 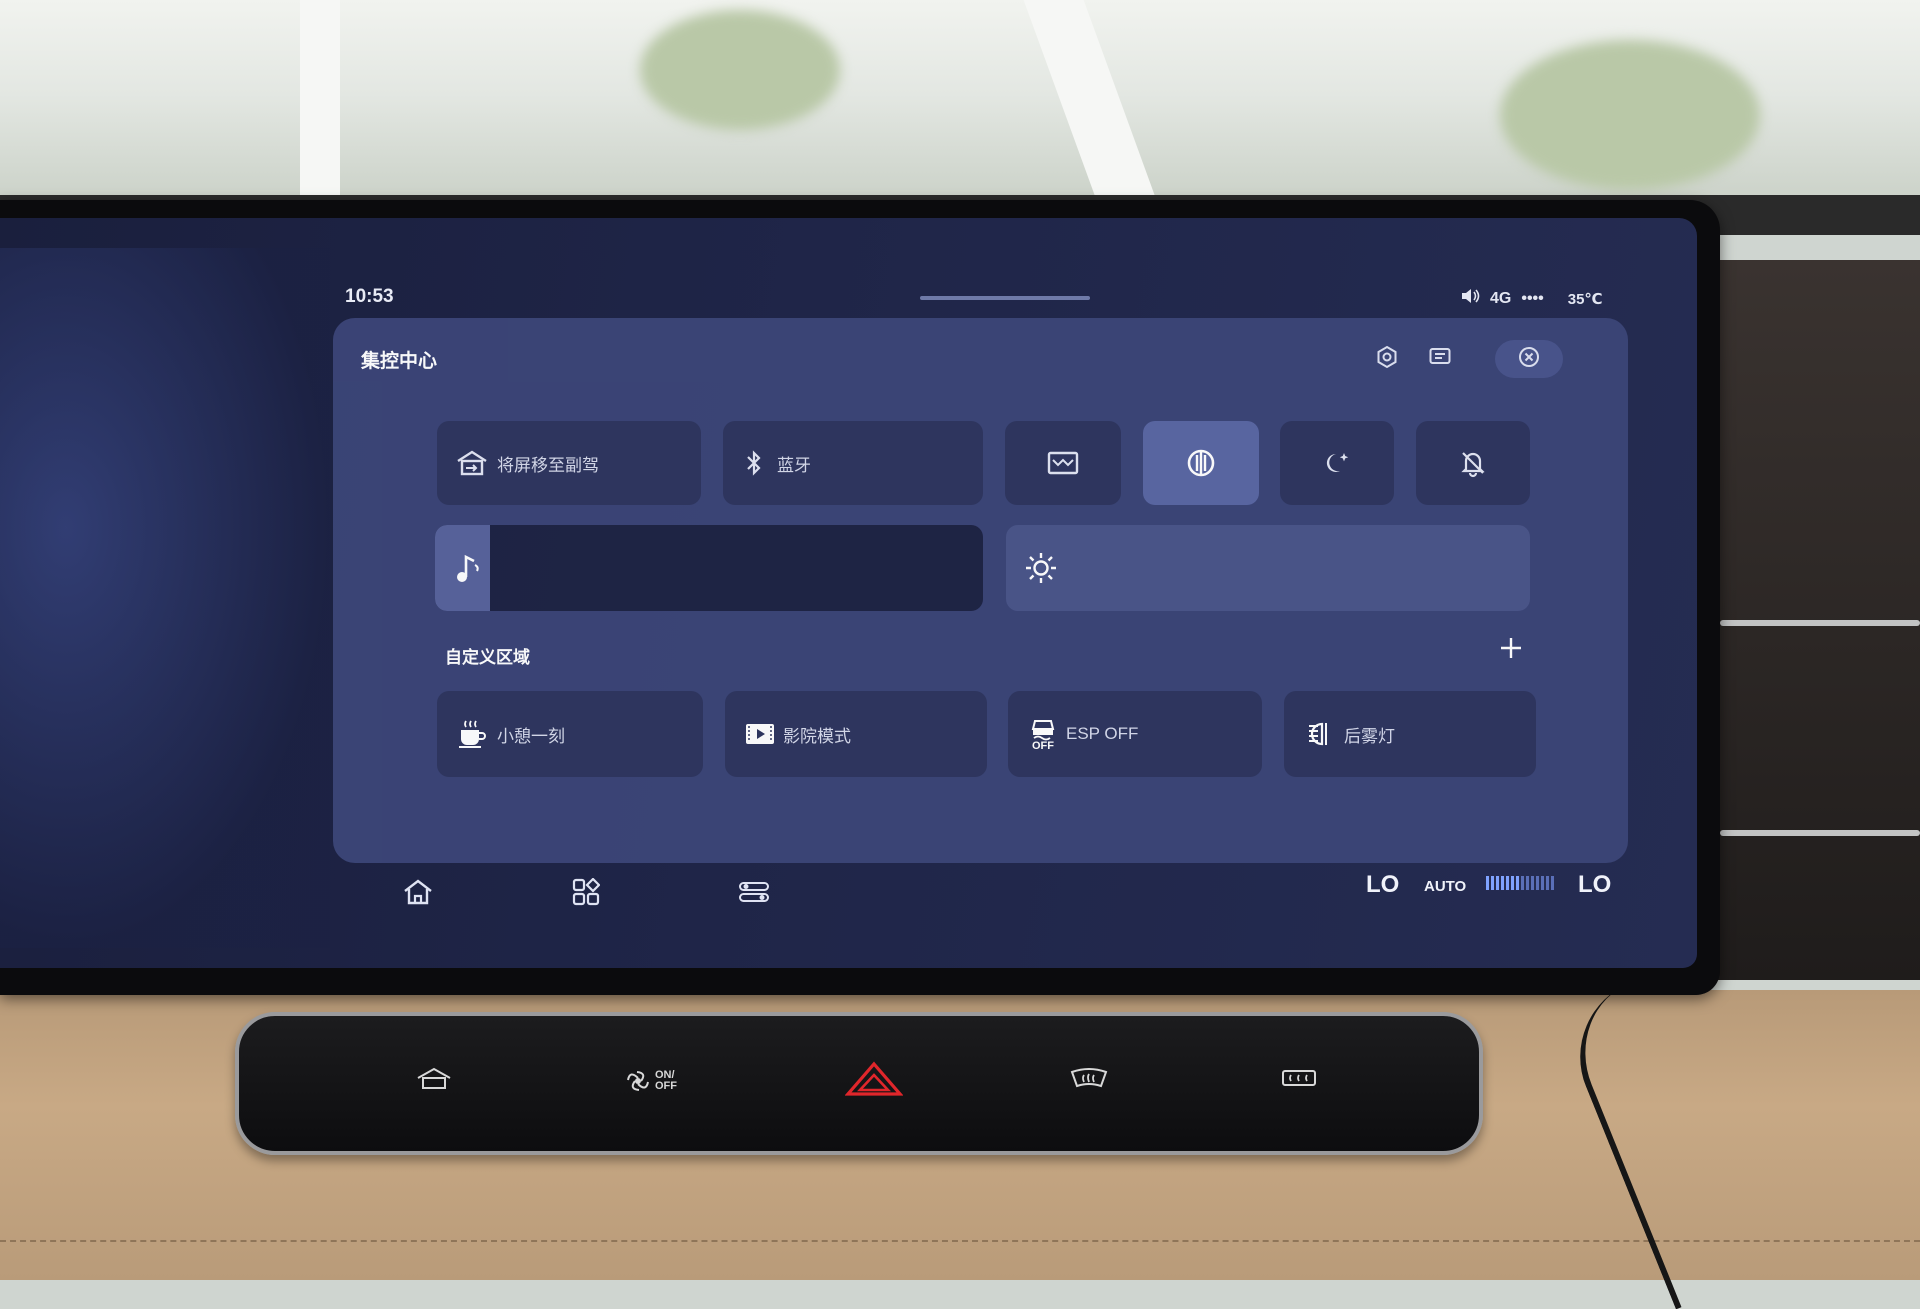 I want to click on brightness-slider, so click(x=1268, y=568).